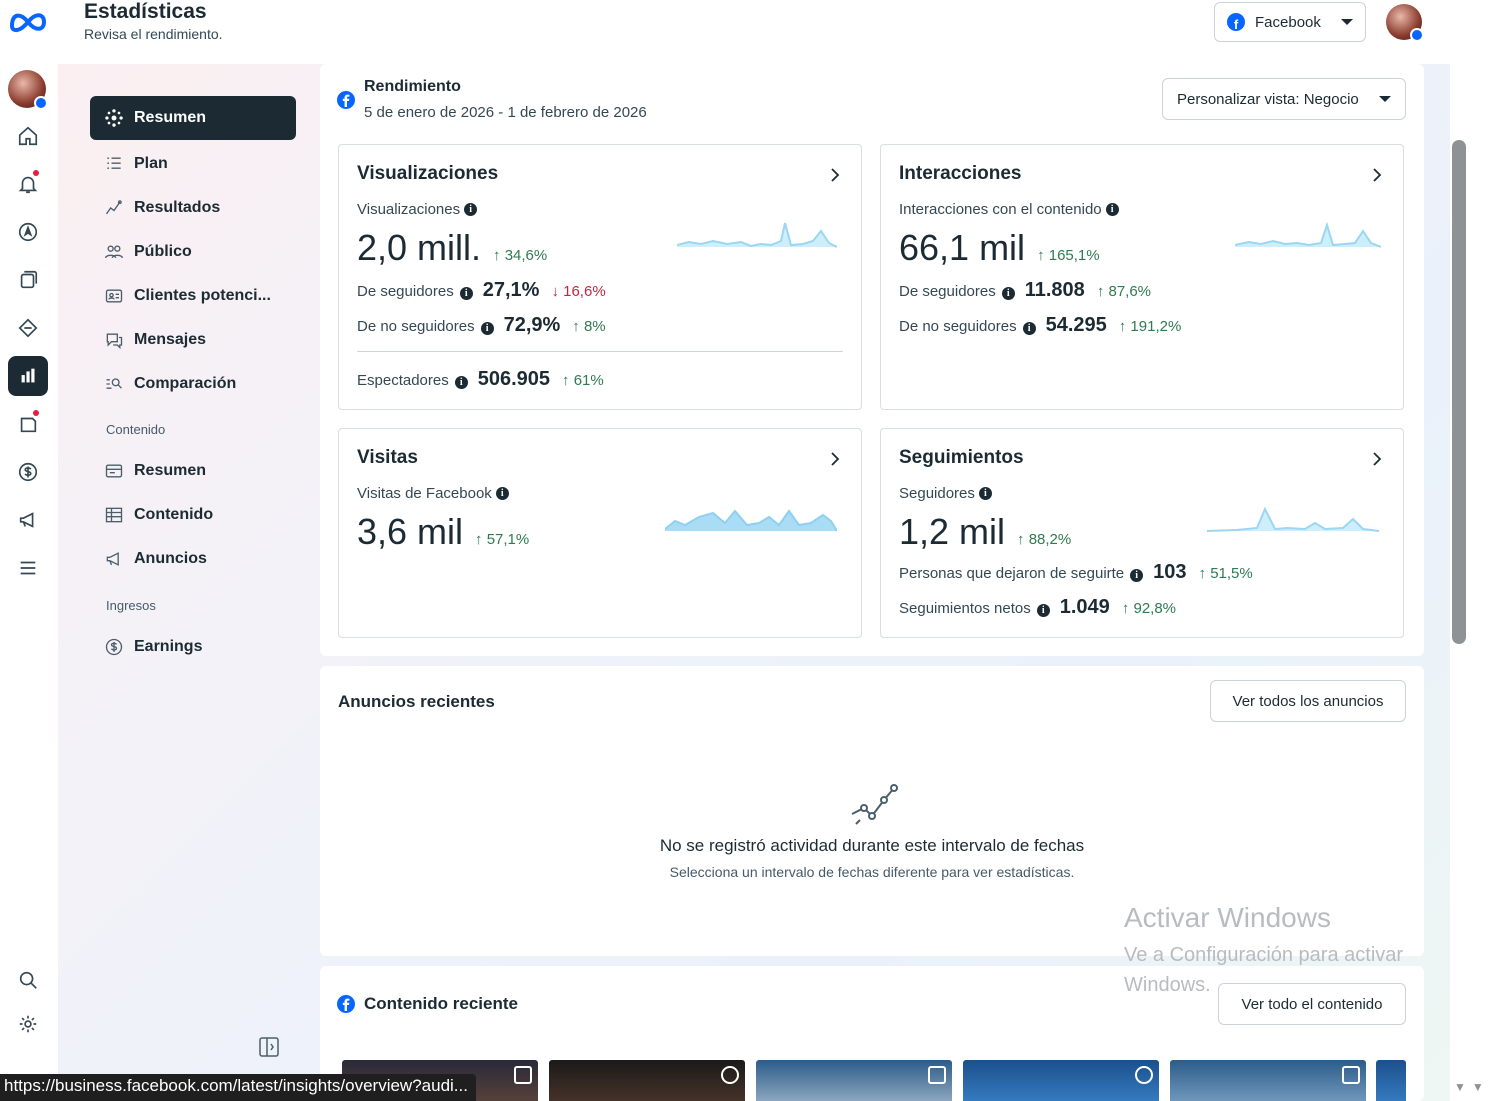  I want to click on nav-label: Plan, so click(151, 163).